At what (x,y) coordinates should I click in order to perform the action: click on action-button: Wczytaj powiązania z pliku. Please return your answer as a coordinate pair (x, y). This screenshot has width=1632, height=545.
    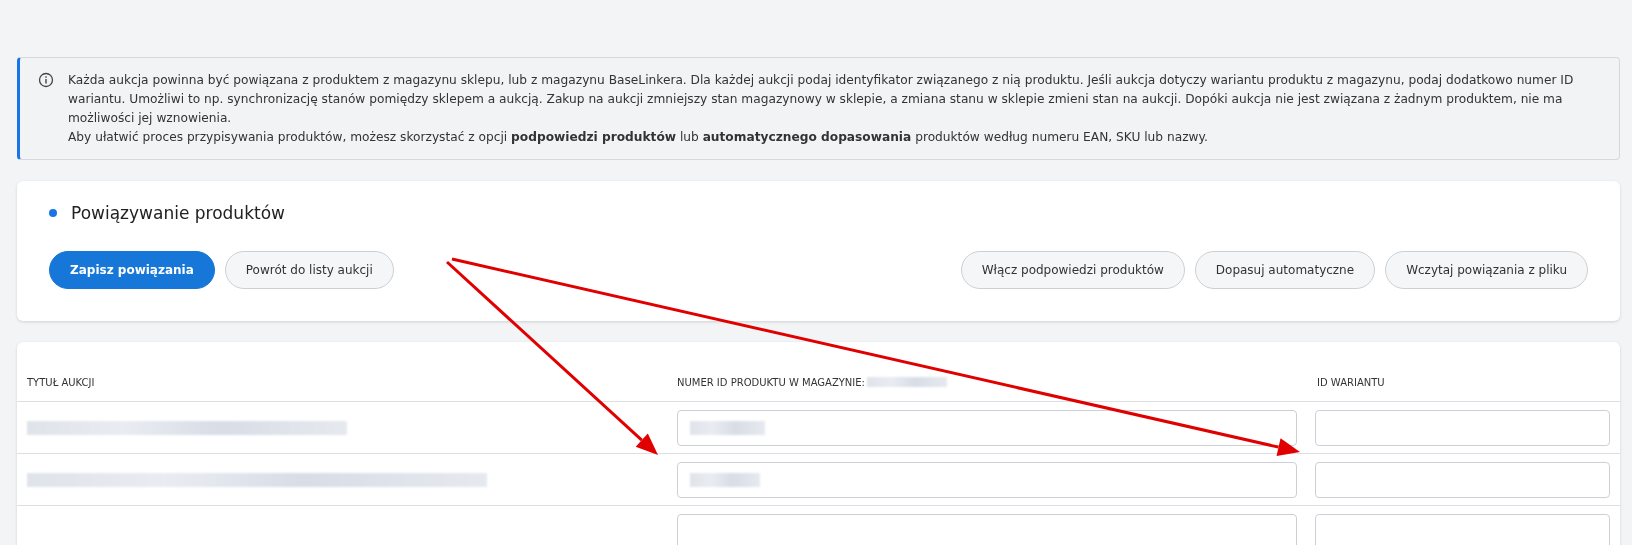
    Looking at the image, I should click on (1486, 270).